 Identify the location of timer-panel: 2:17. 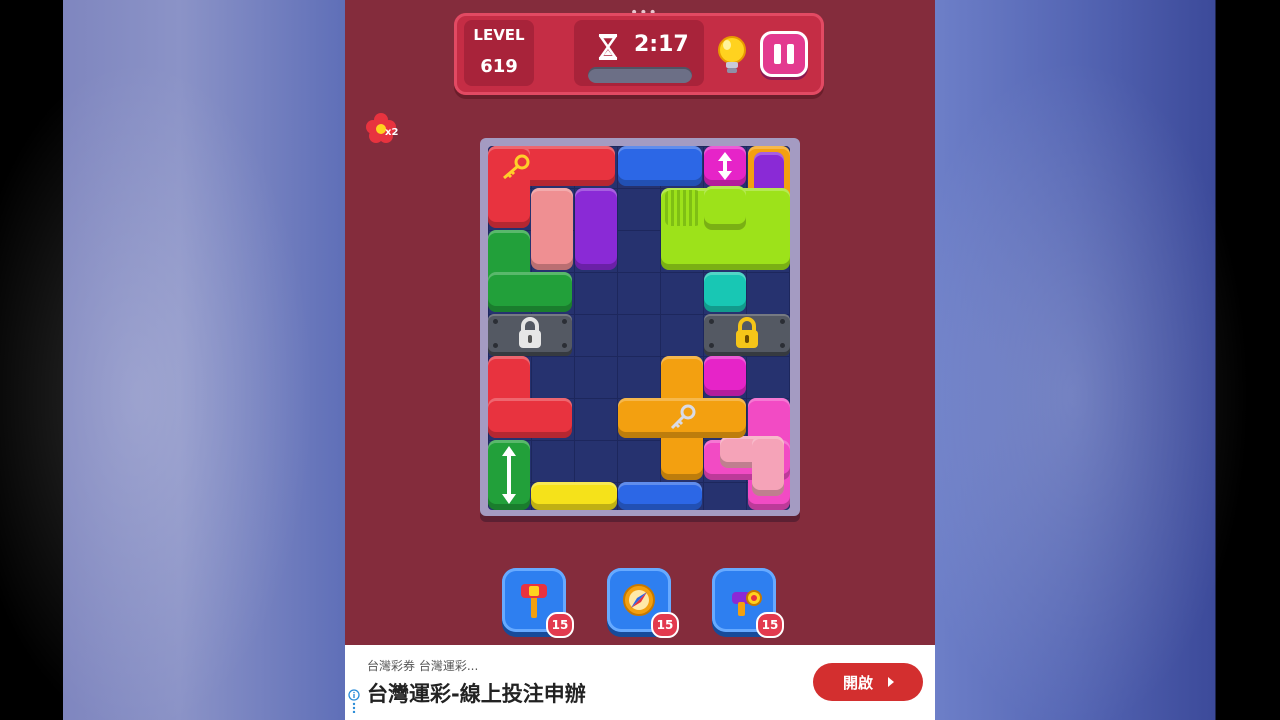
(639, 53).